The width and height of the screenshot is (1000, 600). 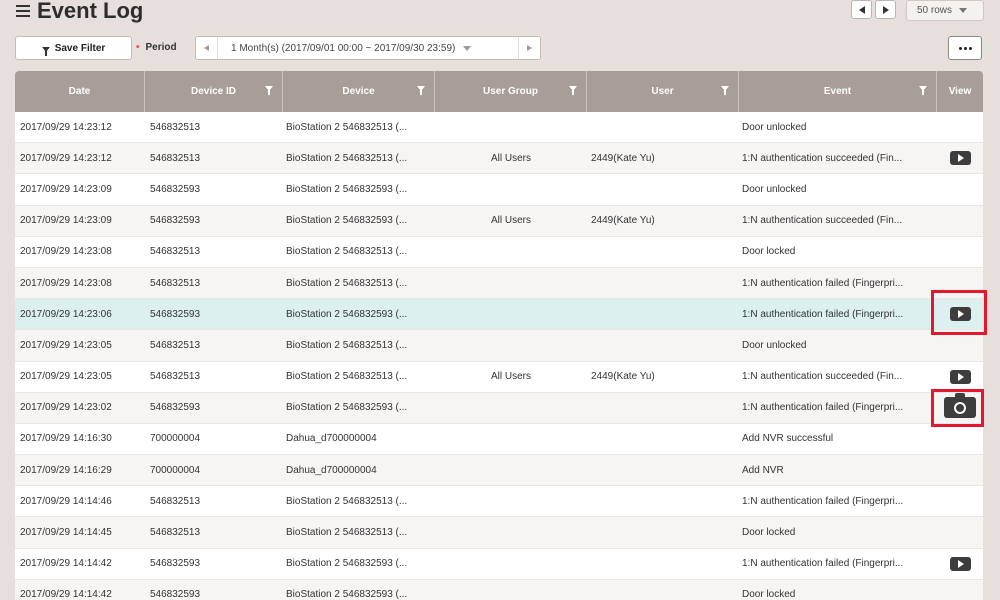 I want to click on list-menu-icon, so click(x=23, y=11).